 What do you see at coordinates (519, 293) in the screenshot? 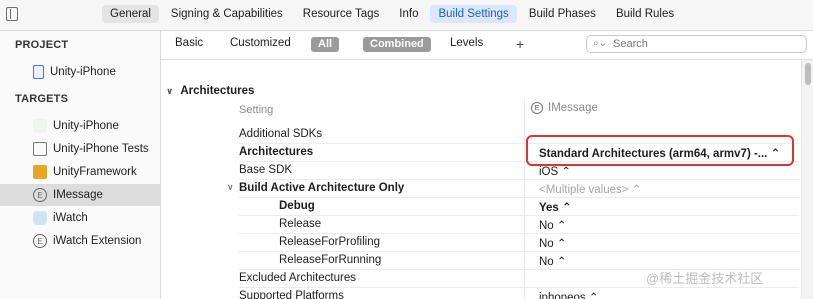
I see `table-row: Supported Platforms iphoneos ⌃` at bounding box center [519, 293].